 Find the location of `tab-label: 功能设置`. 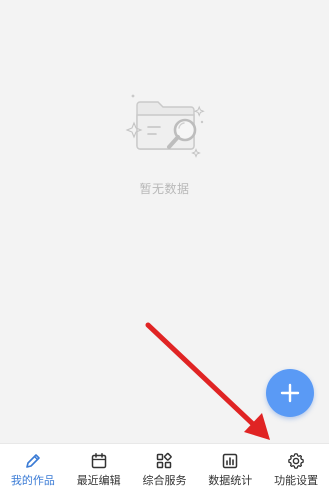

tab-label: 功能设置 is located at coordinates (296, 480).